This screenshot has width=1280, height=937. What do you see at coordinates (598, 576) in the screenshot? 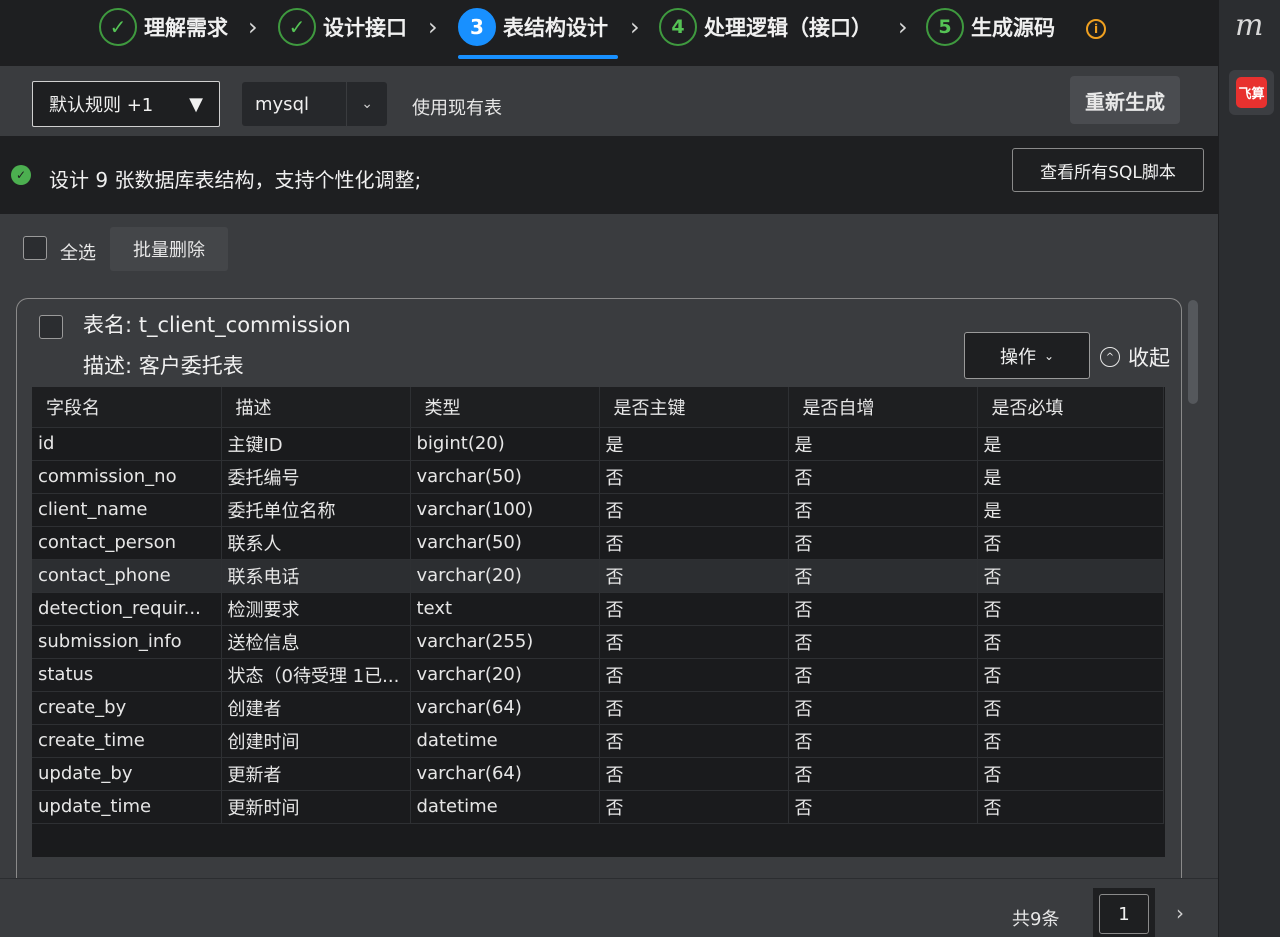
I see `table-row: contact_phone 联系电话 varchar(20) 否否否` at bounding box center [598, 576].